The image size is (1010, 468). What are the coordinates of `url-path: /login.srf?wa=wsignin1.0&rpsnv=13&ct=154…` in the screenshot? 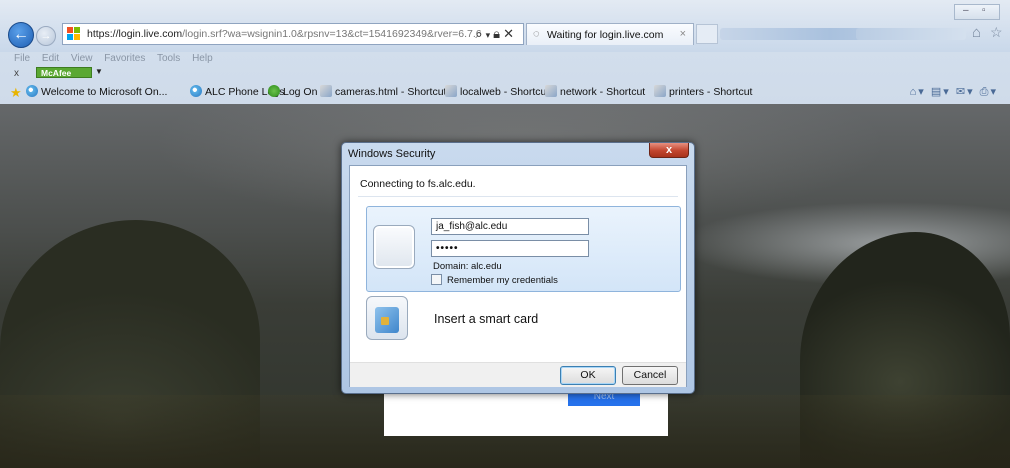 It's located at (332, 34).